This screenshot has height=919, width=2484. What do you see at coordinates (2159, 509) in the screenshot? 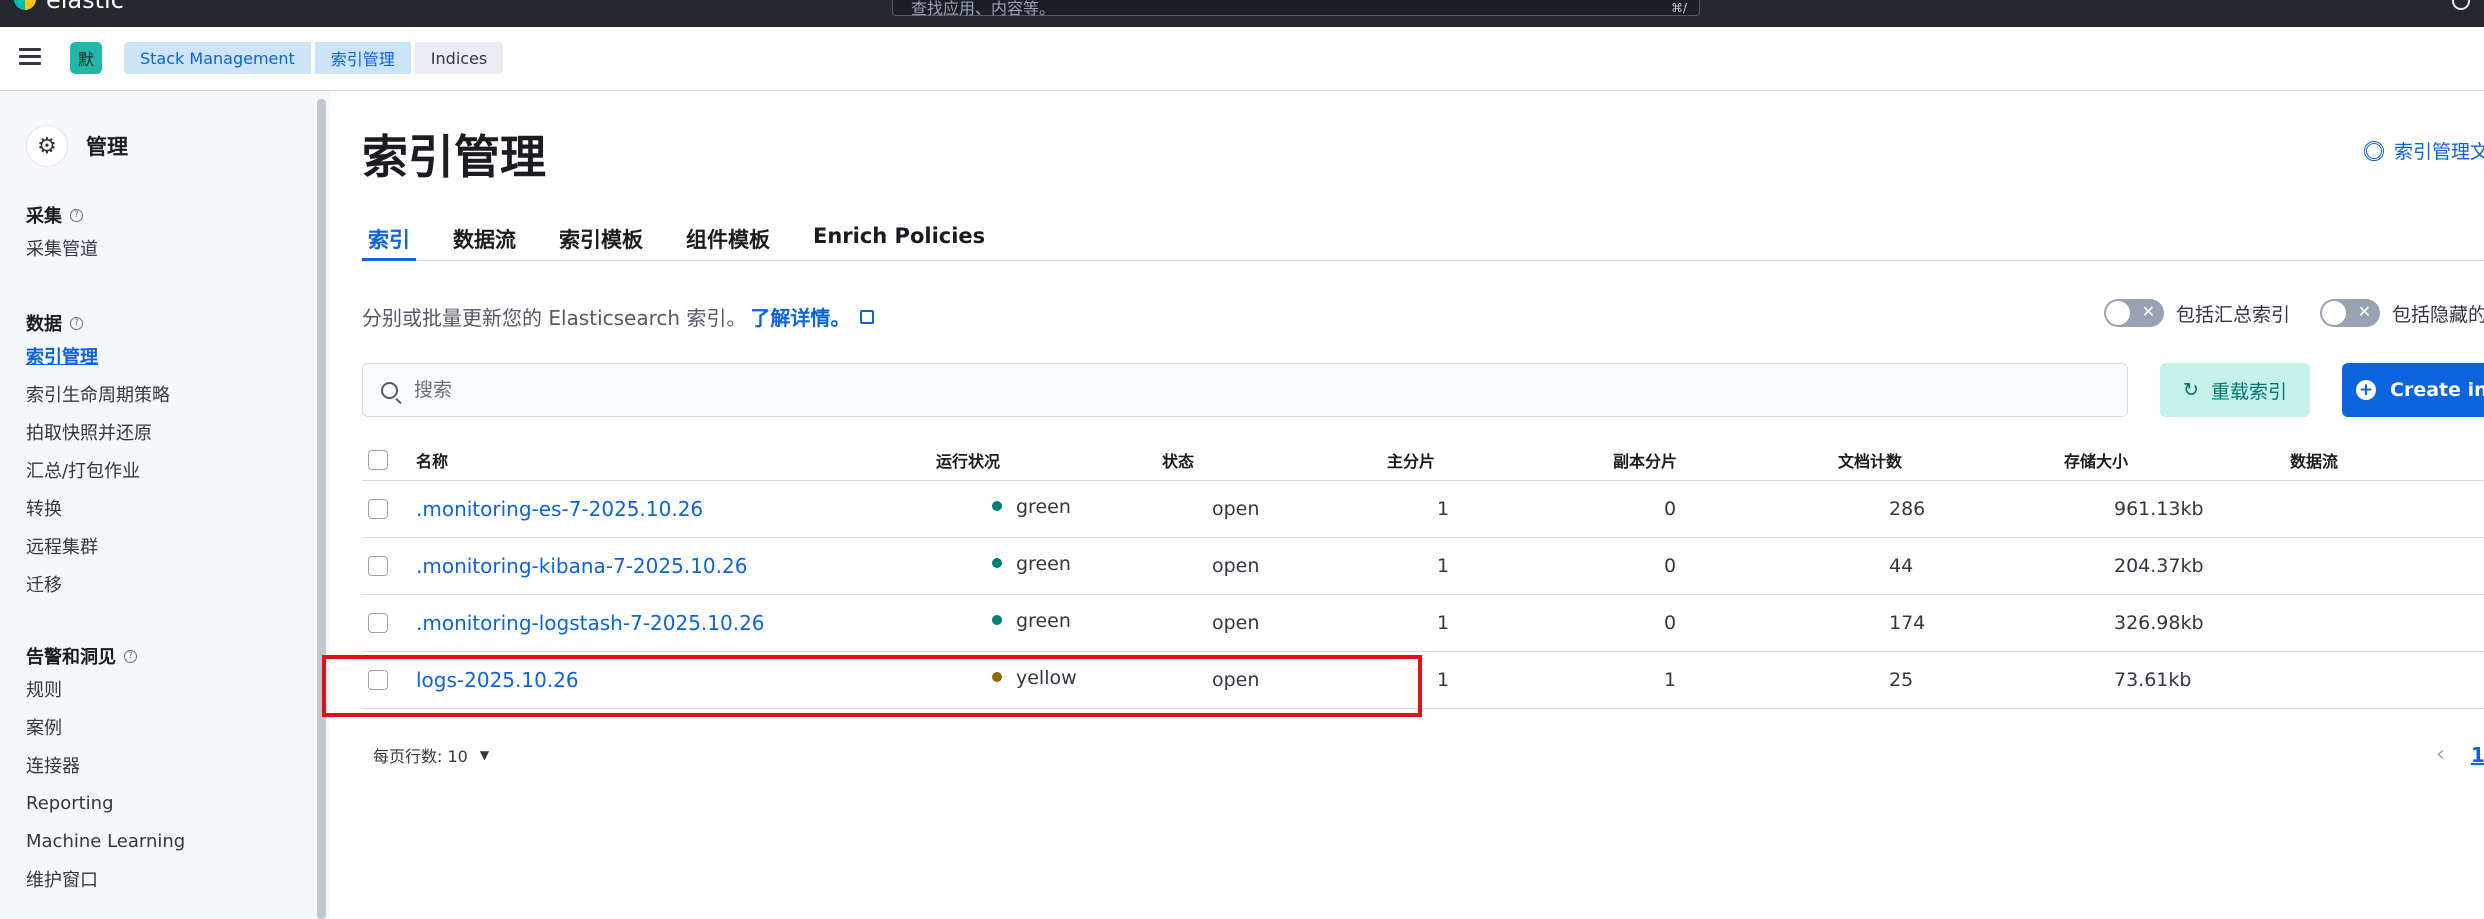
I see `size-value: 961.13kb` at bounding box center [2159, 509].